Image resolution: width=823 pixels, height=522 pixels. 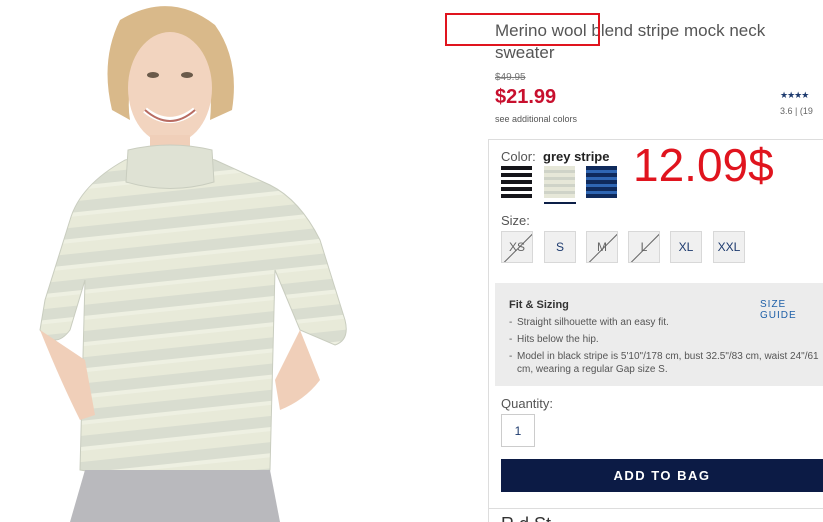 I want to click on highlight-annotation, so click(x=522, y=29).